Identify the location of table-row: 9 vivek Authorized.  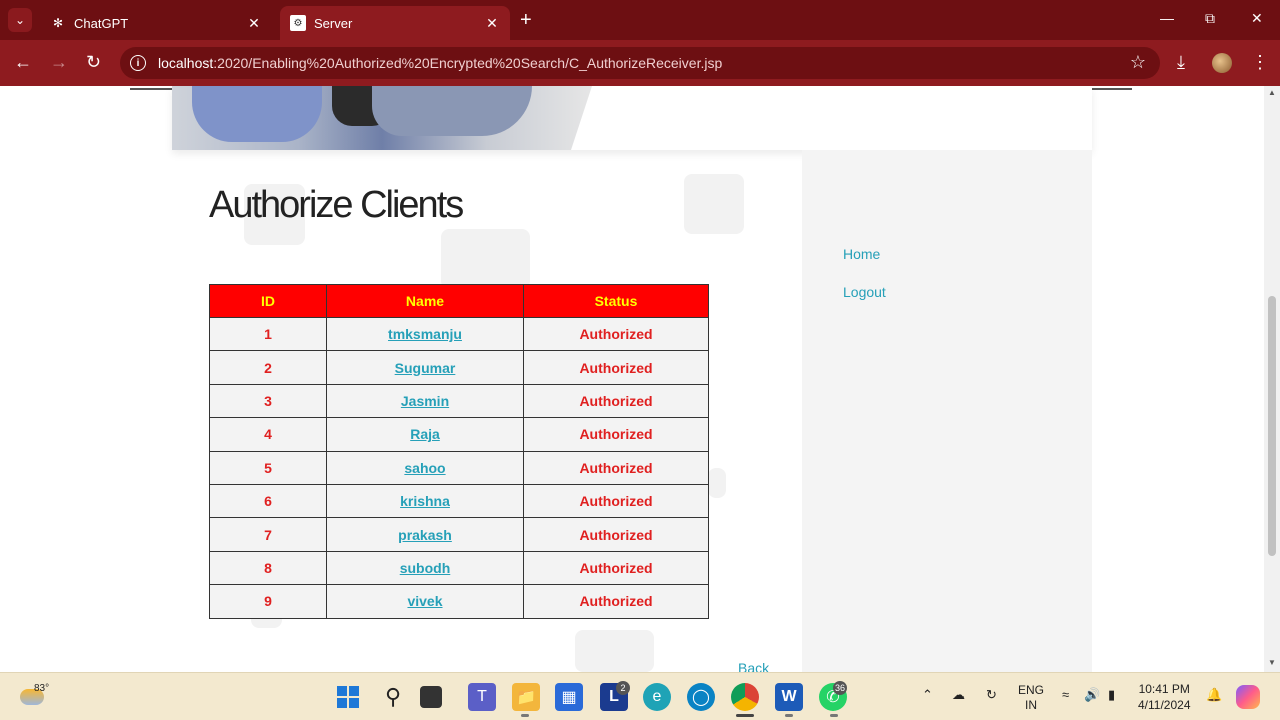
(459, 601).